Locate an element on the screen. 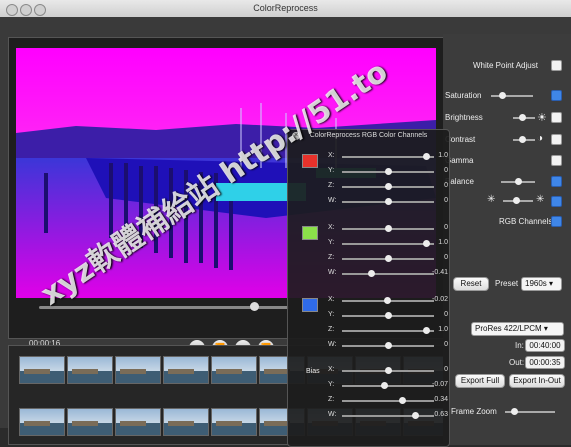 The width and height of the screenshot is (571, 447). blue-row: Z: 1.0 is located at coordinates (368, 331).